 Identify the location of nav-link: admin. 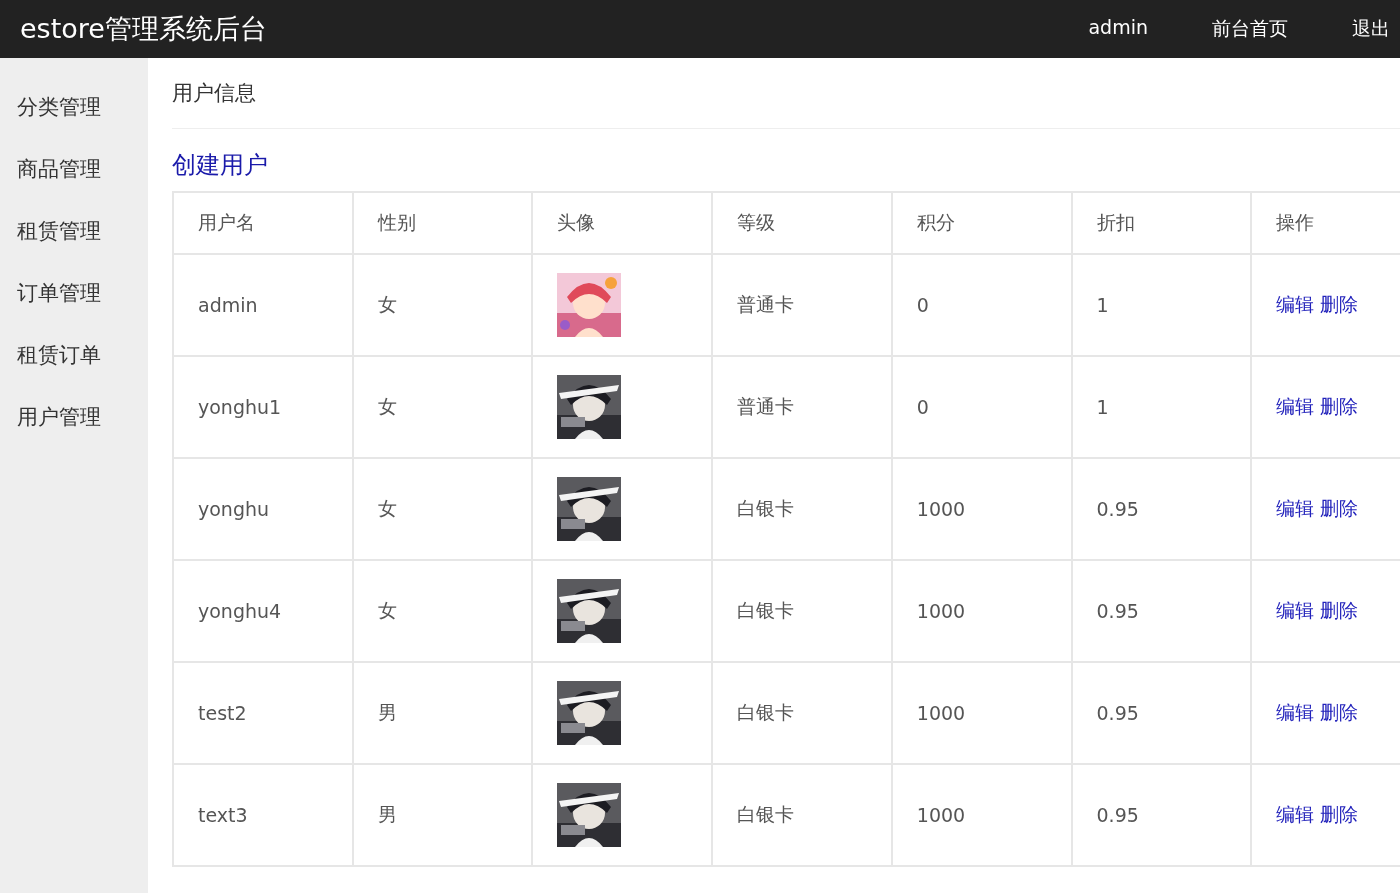
(1086, 29).